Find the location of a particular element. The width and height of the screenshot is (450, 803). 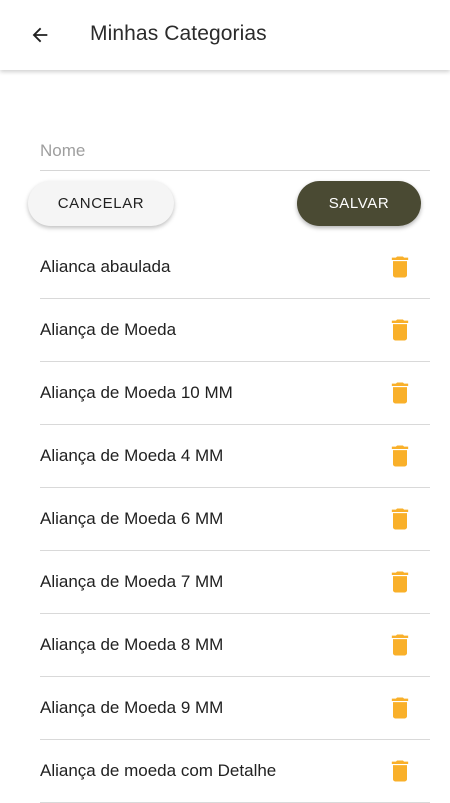

app-bar: Minhas Categorias is located at coordinates (225, 35).